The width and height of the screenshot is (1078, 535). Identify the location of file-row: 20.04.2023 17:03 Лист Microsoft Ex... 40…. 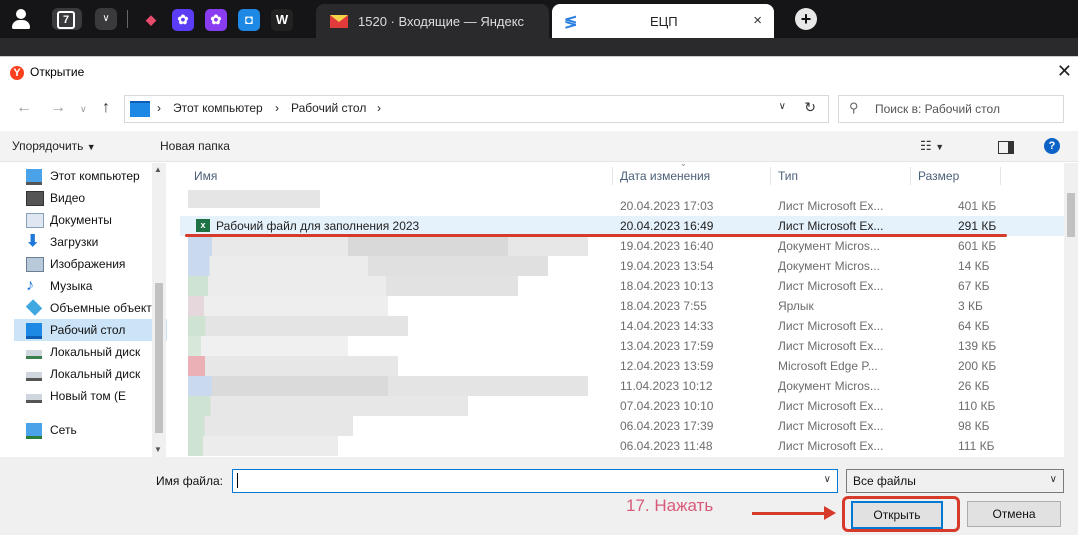
(622, 203).